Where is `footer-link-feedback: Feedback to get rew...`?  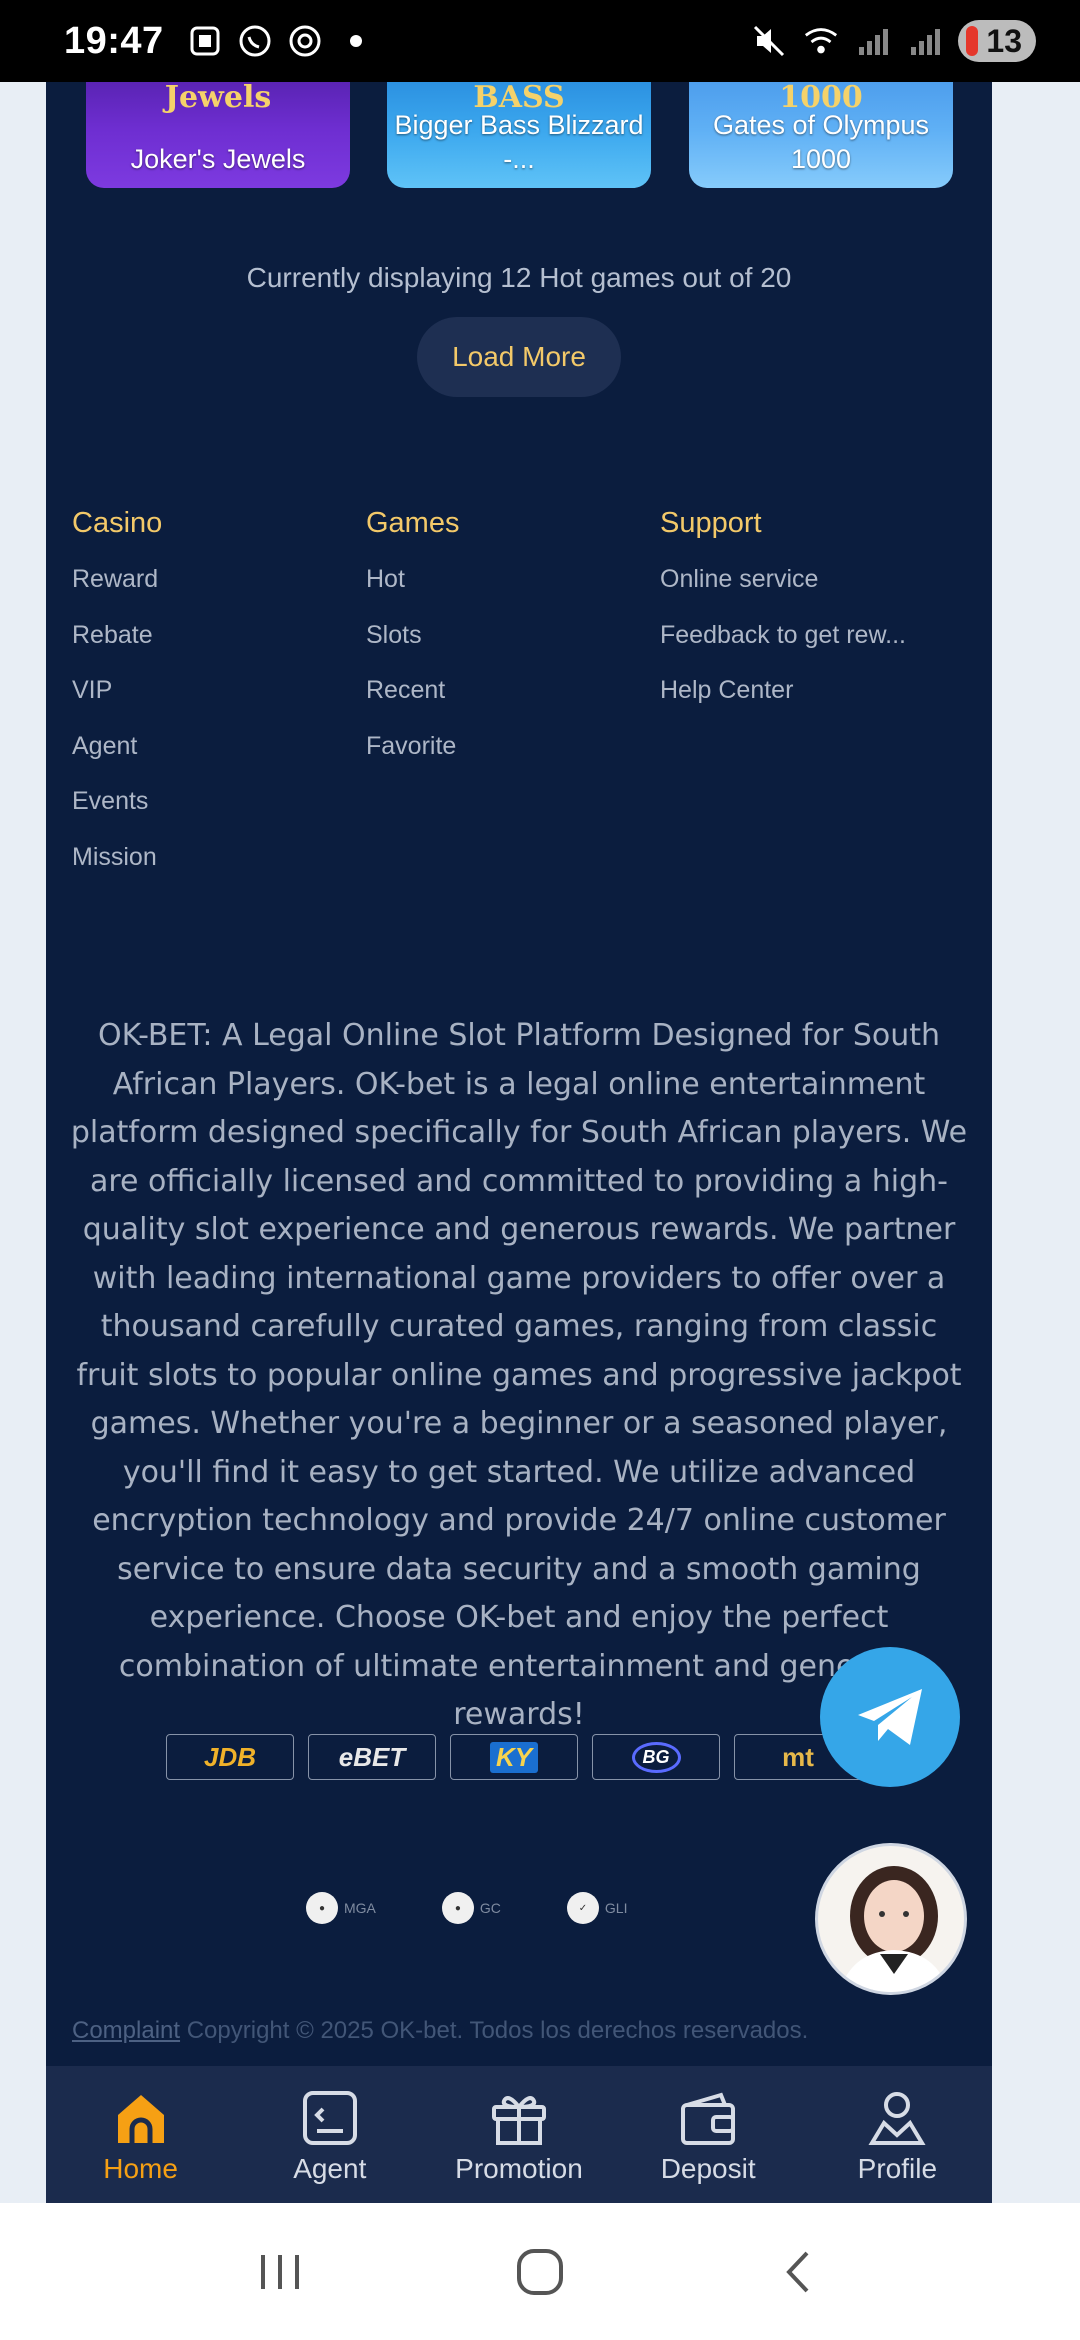
footer-link-feedback: Feedback to get rew... is located at coordinates (807, 646).